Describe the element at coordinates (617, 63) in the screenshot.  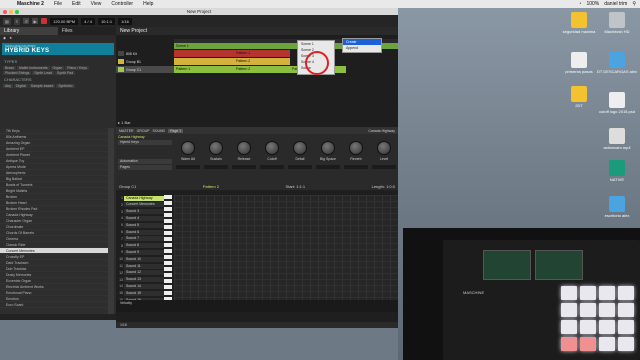
I see `desktop-folder: DT DESCARGAS alex` at that location.